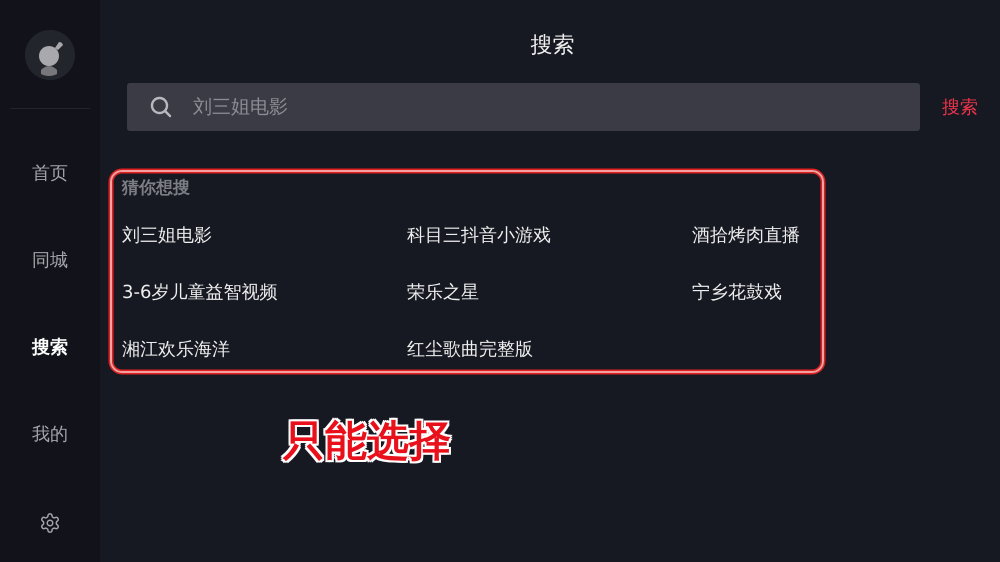 This screenshot has width=1000, height=562. I want to click on suggestion-item: 红尘歌曲完整版, so click(549, 349).